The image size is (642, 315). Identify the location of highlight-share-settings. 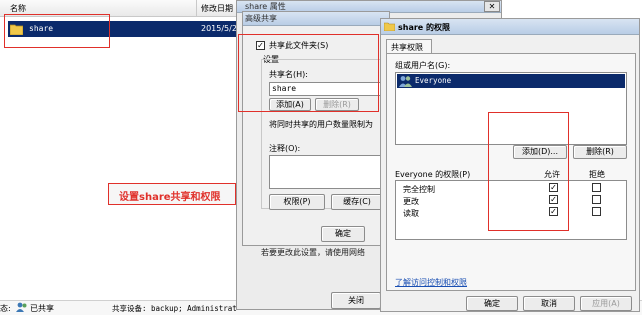
(308, 73).